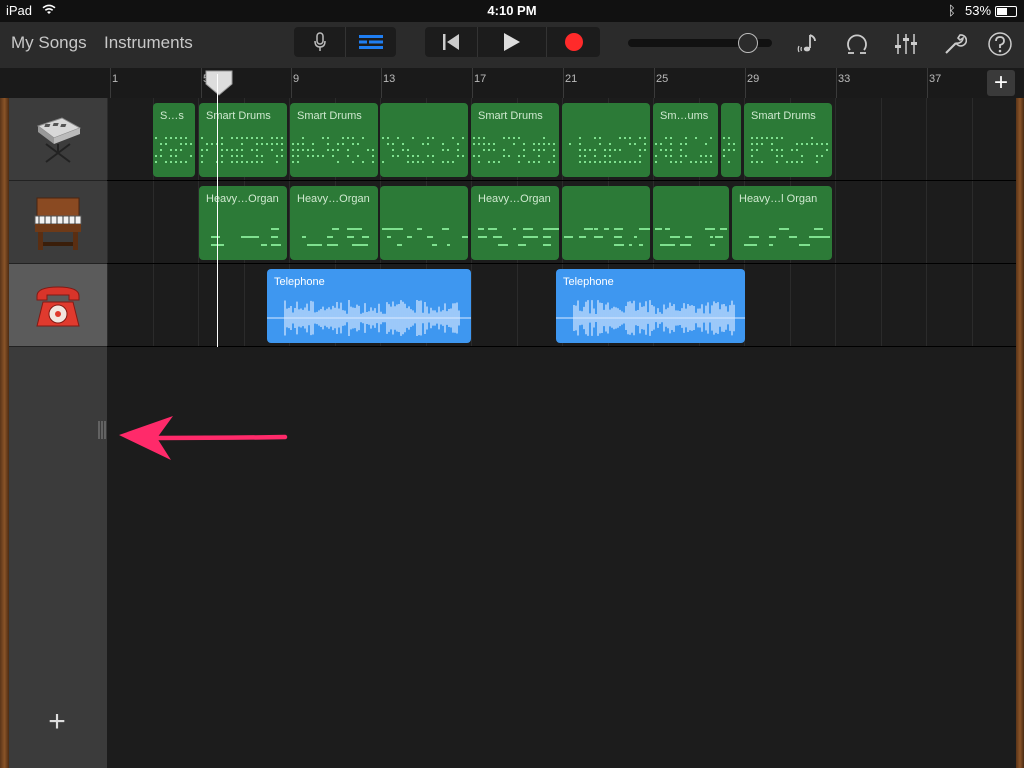  What do you see at coordinates (148, 43) in the screenshot?
I see `instruments-button: Instruments` at bounding box center [148, 43].